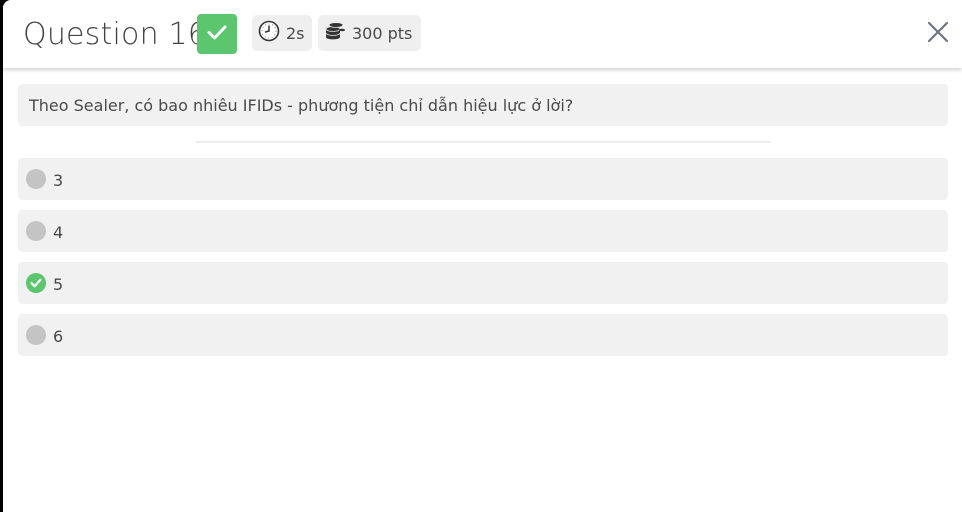  Describe the element at coordinates (382, 33) in the screenshot. I see `points-value: 300 pts` at that location.